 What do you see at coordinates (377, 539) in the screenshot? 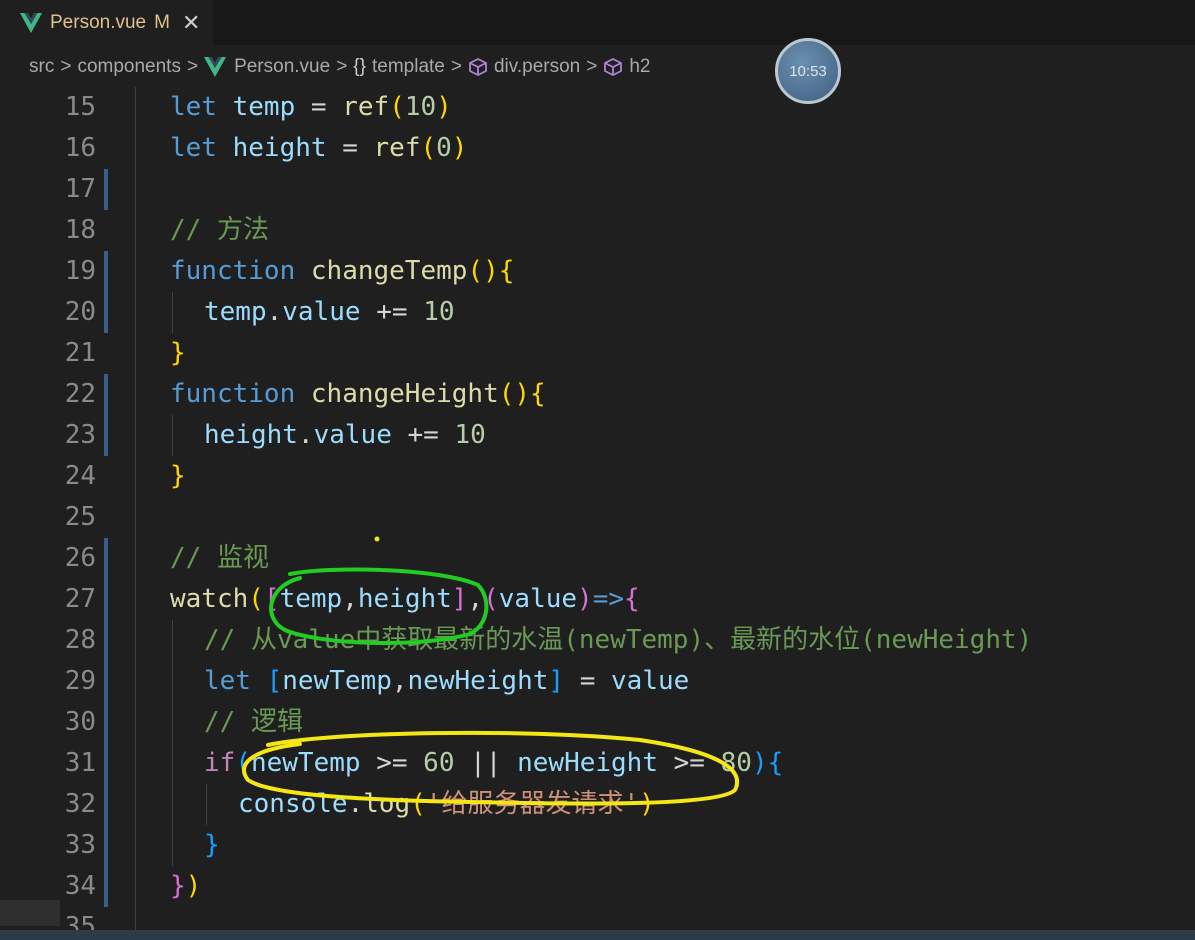
I see `cursor-dot` at bounding box center [377, 539].